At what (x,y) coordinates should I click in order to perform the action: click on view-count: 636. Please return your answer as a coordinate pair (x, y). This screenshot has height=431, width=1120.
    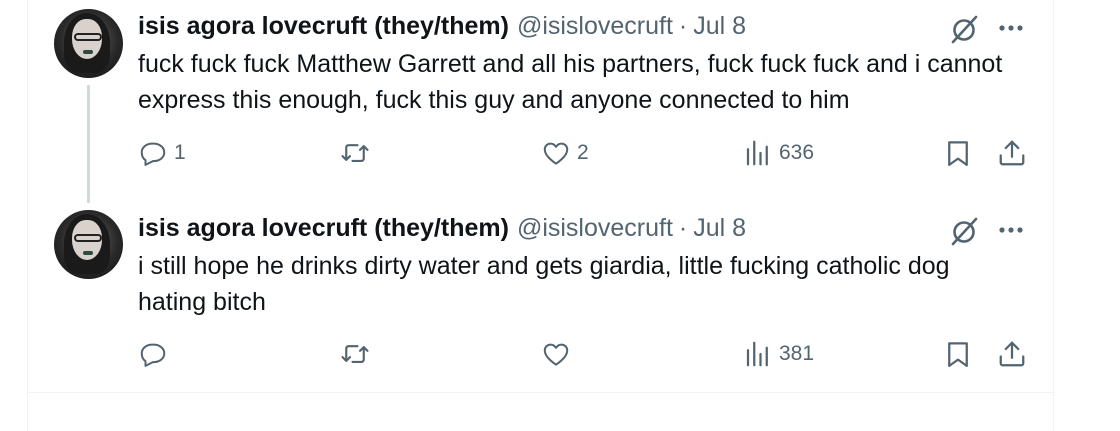
    Looking at the image, I should click on (797, 152).